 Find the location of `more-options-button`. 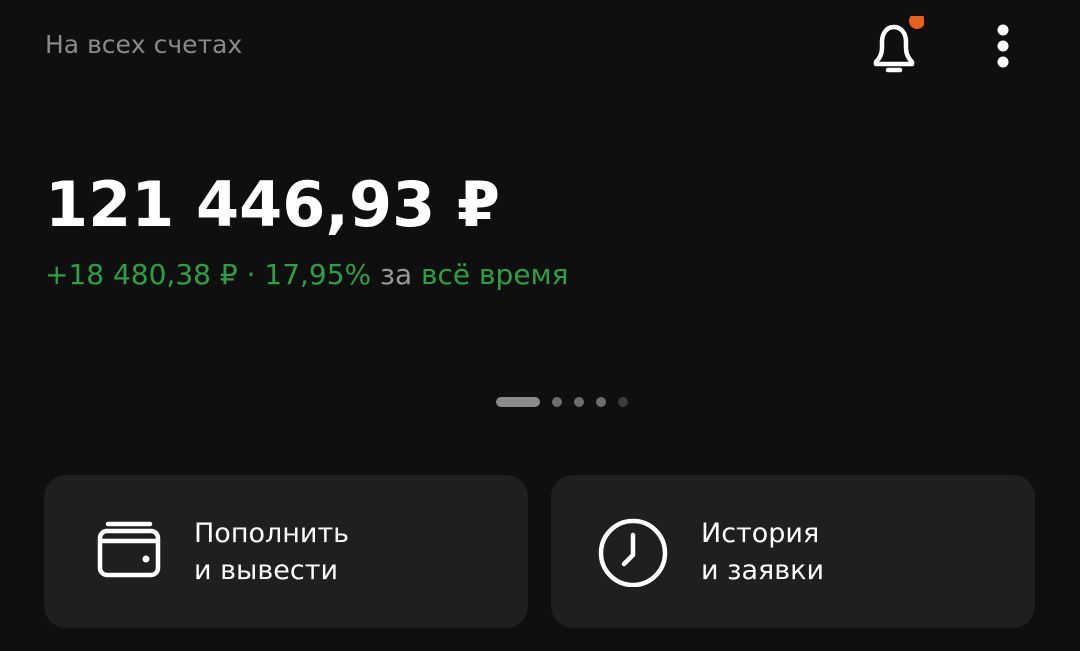

more-options-button is located at coordinates (1003, 47).